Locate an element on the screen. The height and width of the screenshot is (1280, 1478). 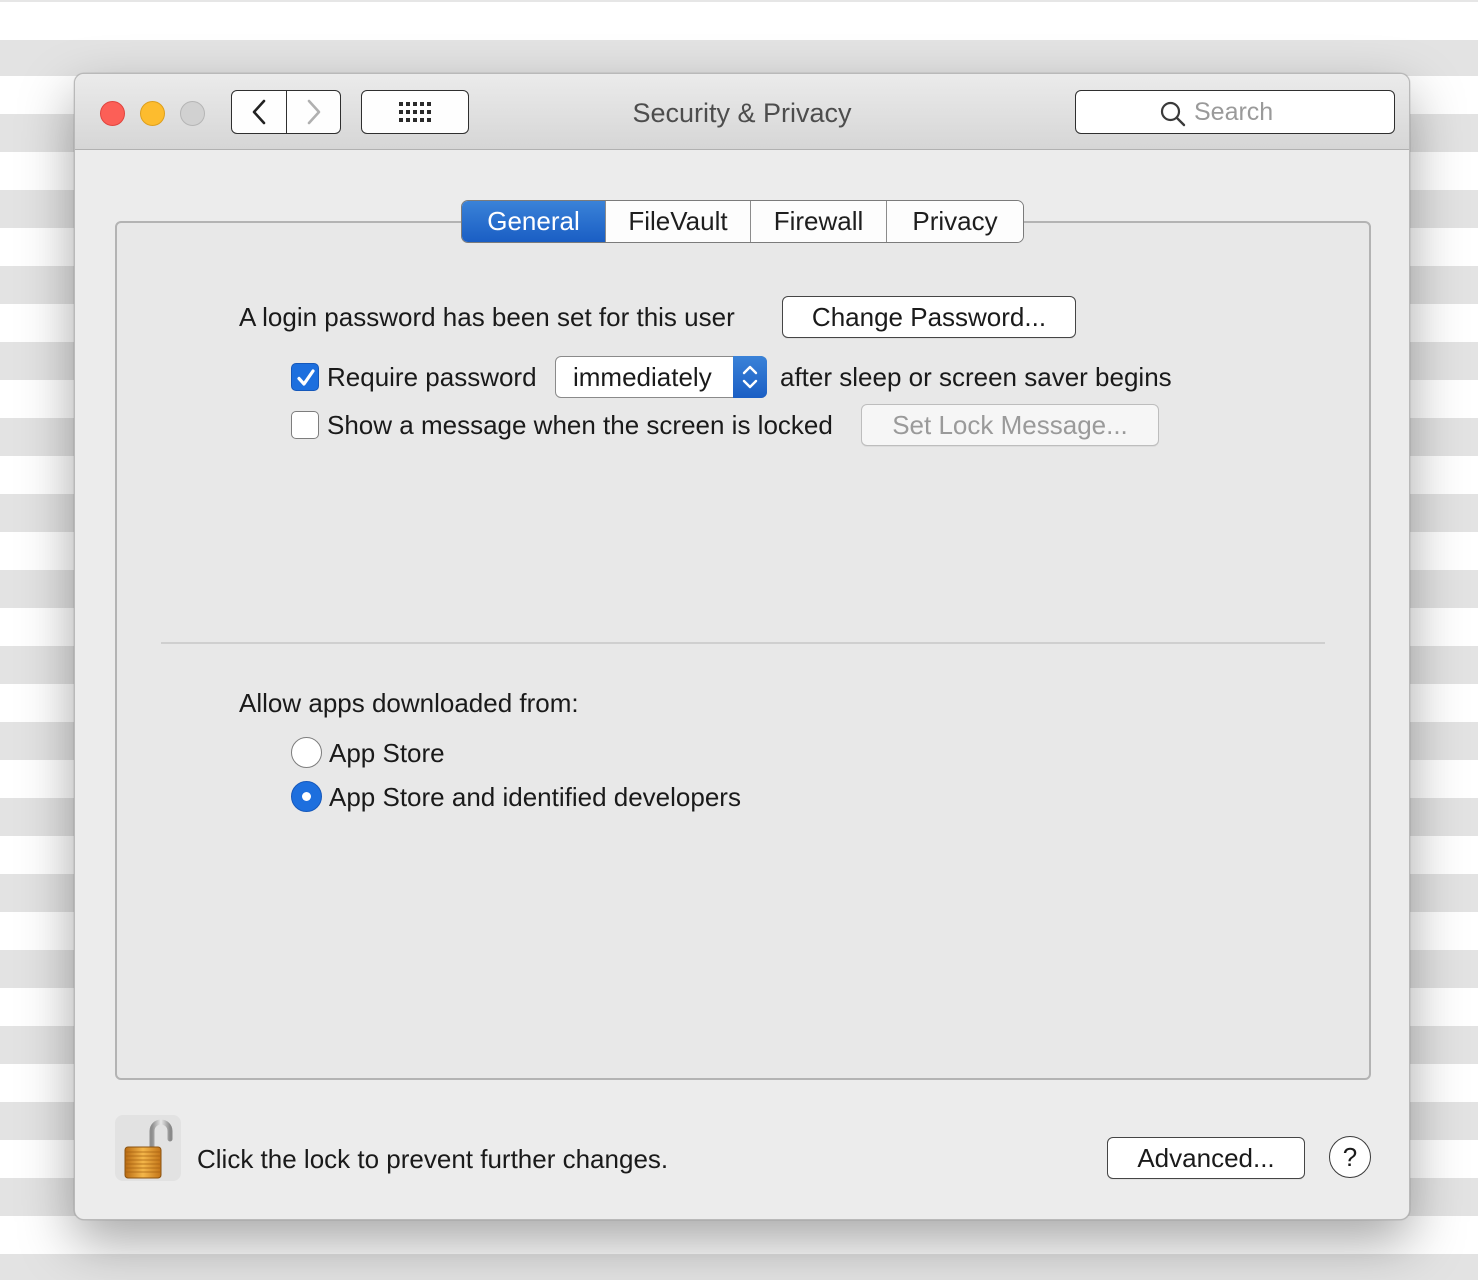
show-message-checkbox is located at coordinates (305, 425).